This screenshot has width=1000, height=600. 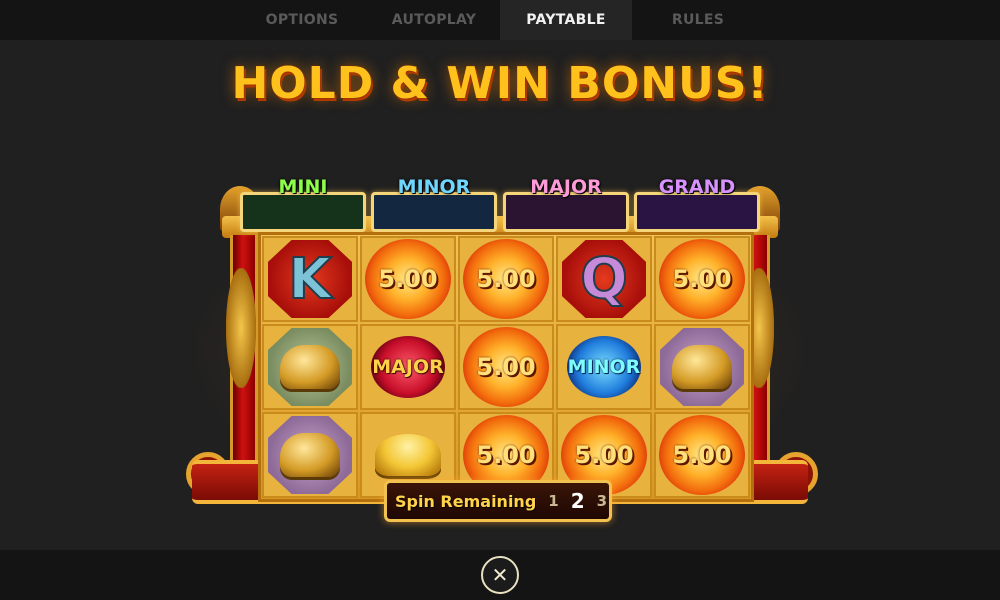 I want to click on tab-rules: RULES, so click(x=698, y=20).